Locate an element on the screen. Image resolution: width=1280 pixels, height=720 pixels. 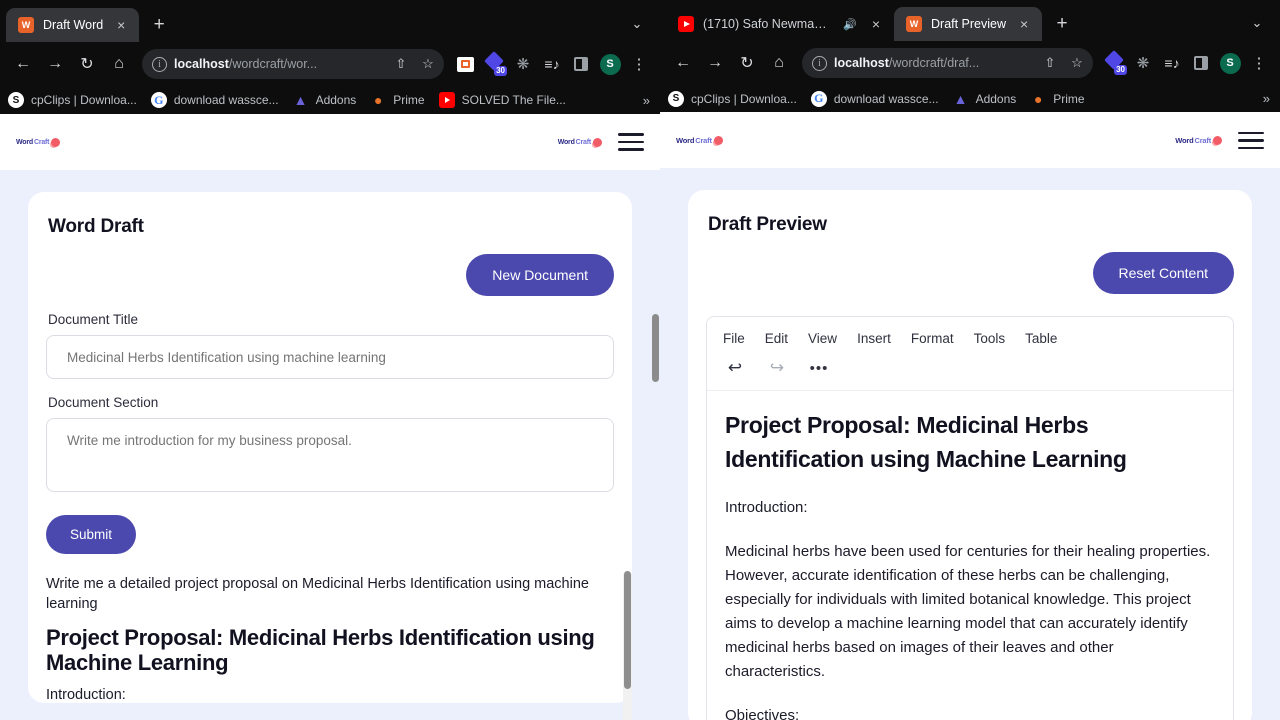
reset-content-row: Reset Content is located at coordinates (970, 265).